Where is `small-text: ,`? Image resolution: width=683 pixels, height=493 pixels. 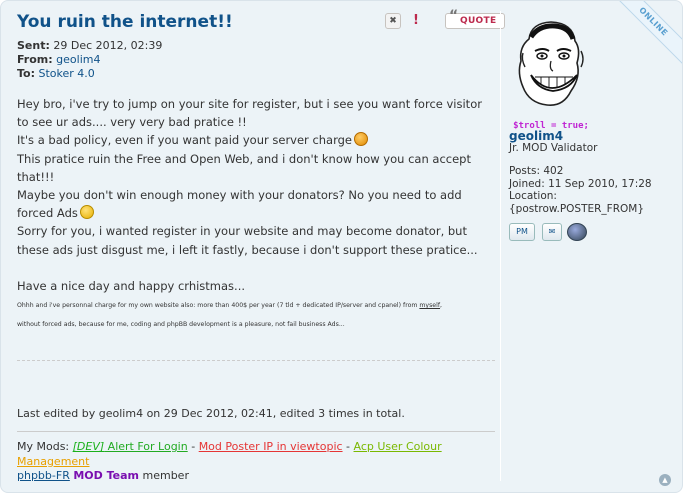 small-text: , is located at coordinates (441, 306).